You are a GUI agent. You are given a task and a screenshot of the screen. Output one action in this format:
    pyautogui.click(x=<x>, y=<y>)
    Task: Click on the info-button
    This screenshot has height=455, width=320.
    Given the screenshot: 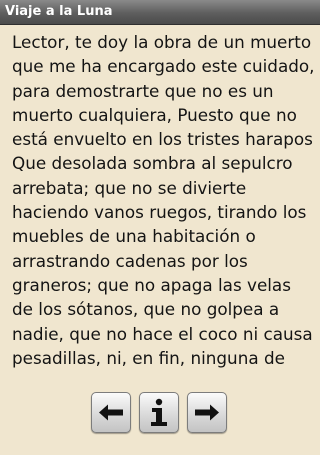 What is the action you would take?
    pyautogui.click(x=159, y=412)
    